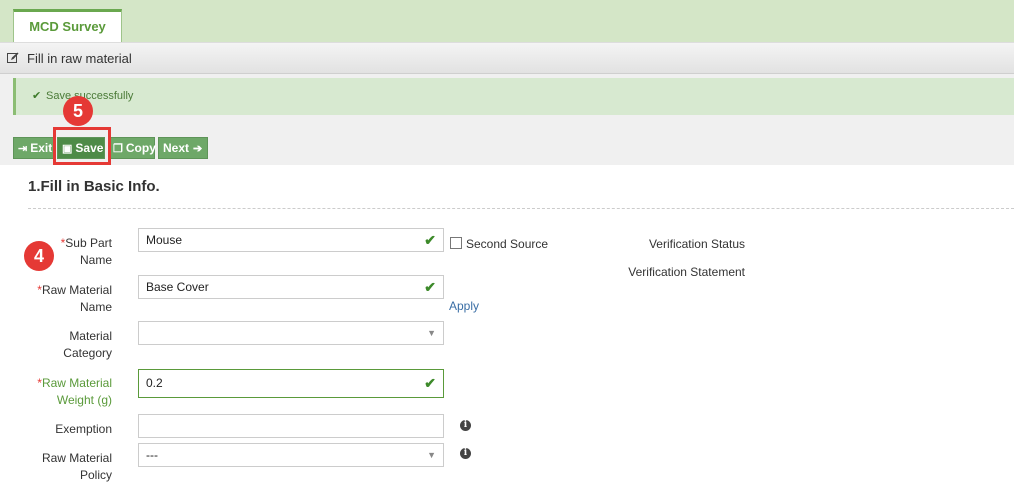  Describe the element at coordinates (507, 21) in the screenshot. I see `top-tab-bar: MCD Survey` at that location.